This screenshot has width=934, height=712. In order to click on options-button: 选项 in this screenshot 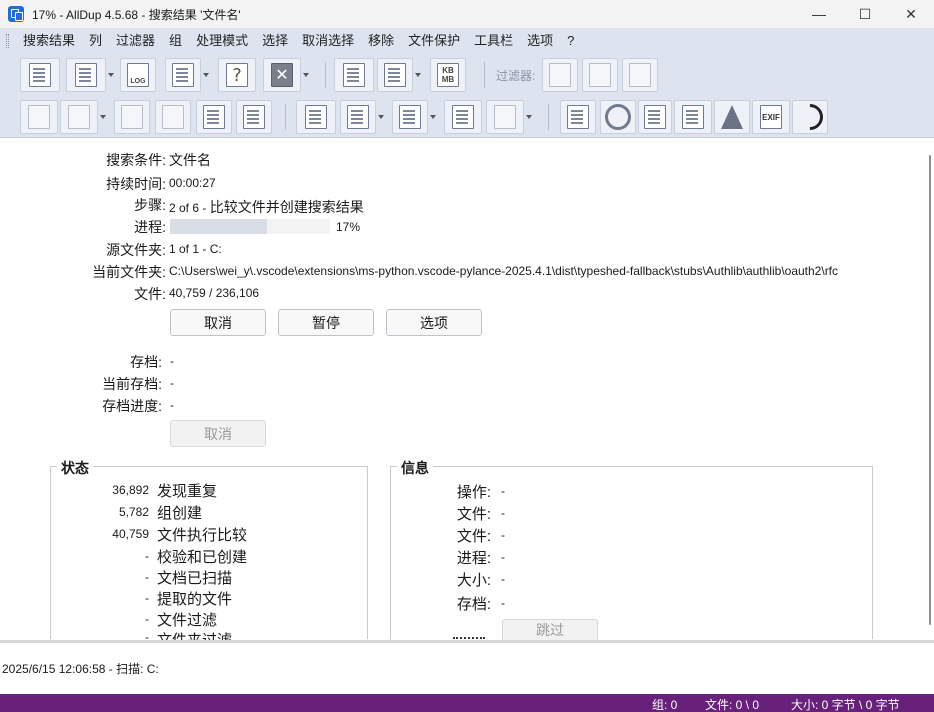, I will do `click(434, 322)`.